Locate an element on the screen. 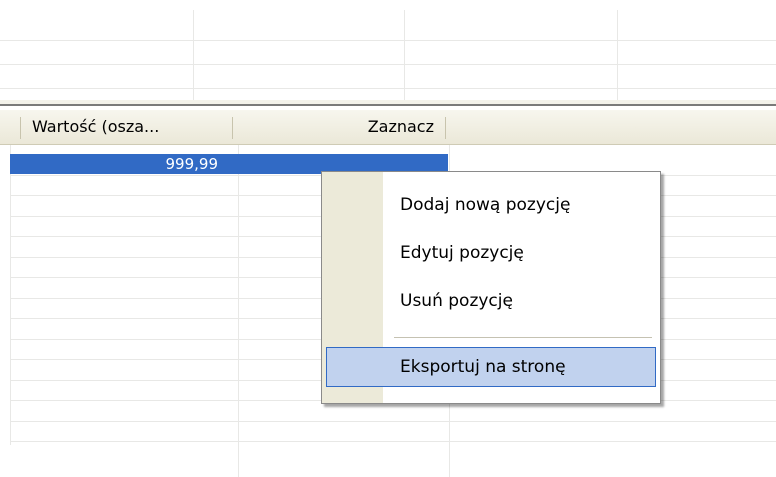 The width and height of the screenshot is (776, 477). panel-separator-line is located at coordinates (388, 105).